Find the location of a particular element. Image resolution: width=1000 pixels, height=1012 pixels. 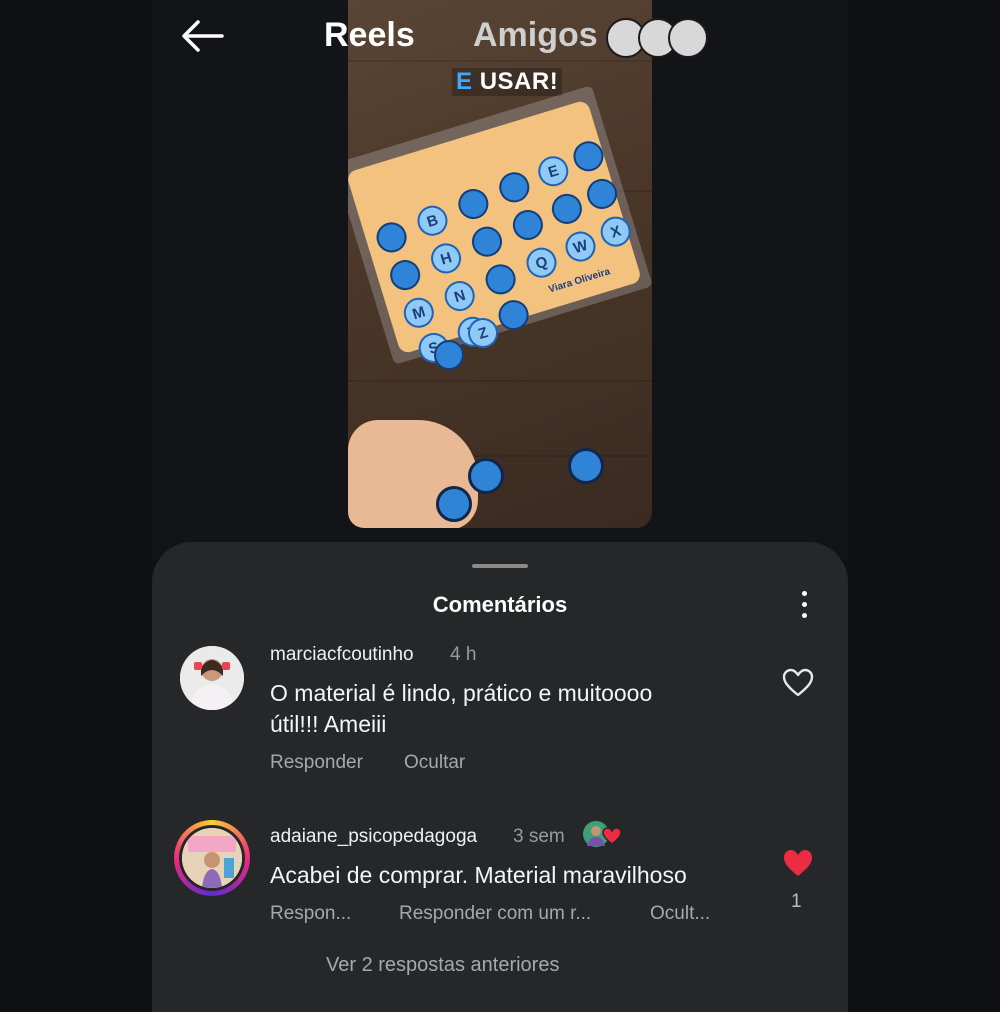

comment-text-line2: útil!!! Ameiii is located at coordinates (328, 724).